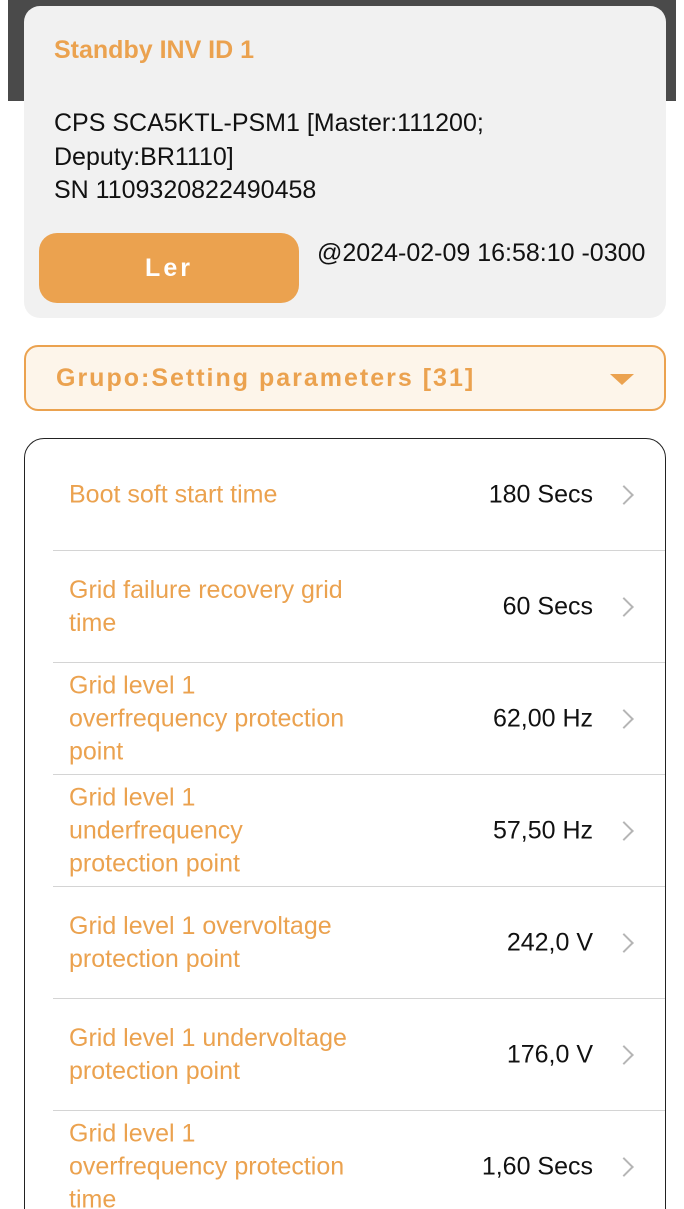  I want to click on read-timestamp: @2024-02-09 16:58:10 -0300, so click(481, 253).